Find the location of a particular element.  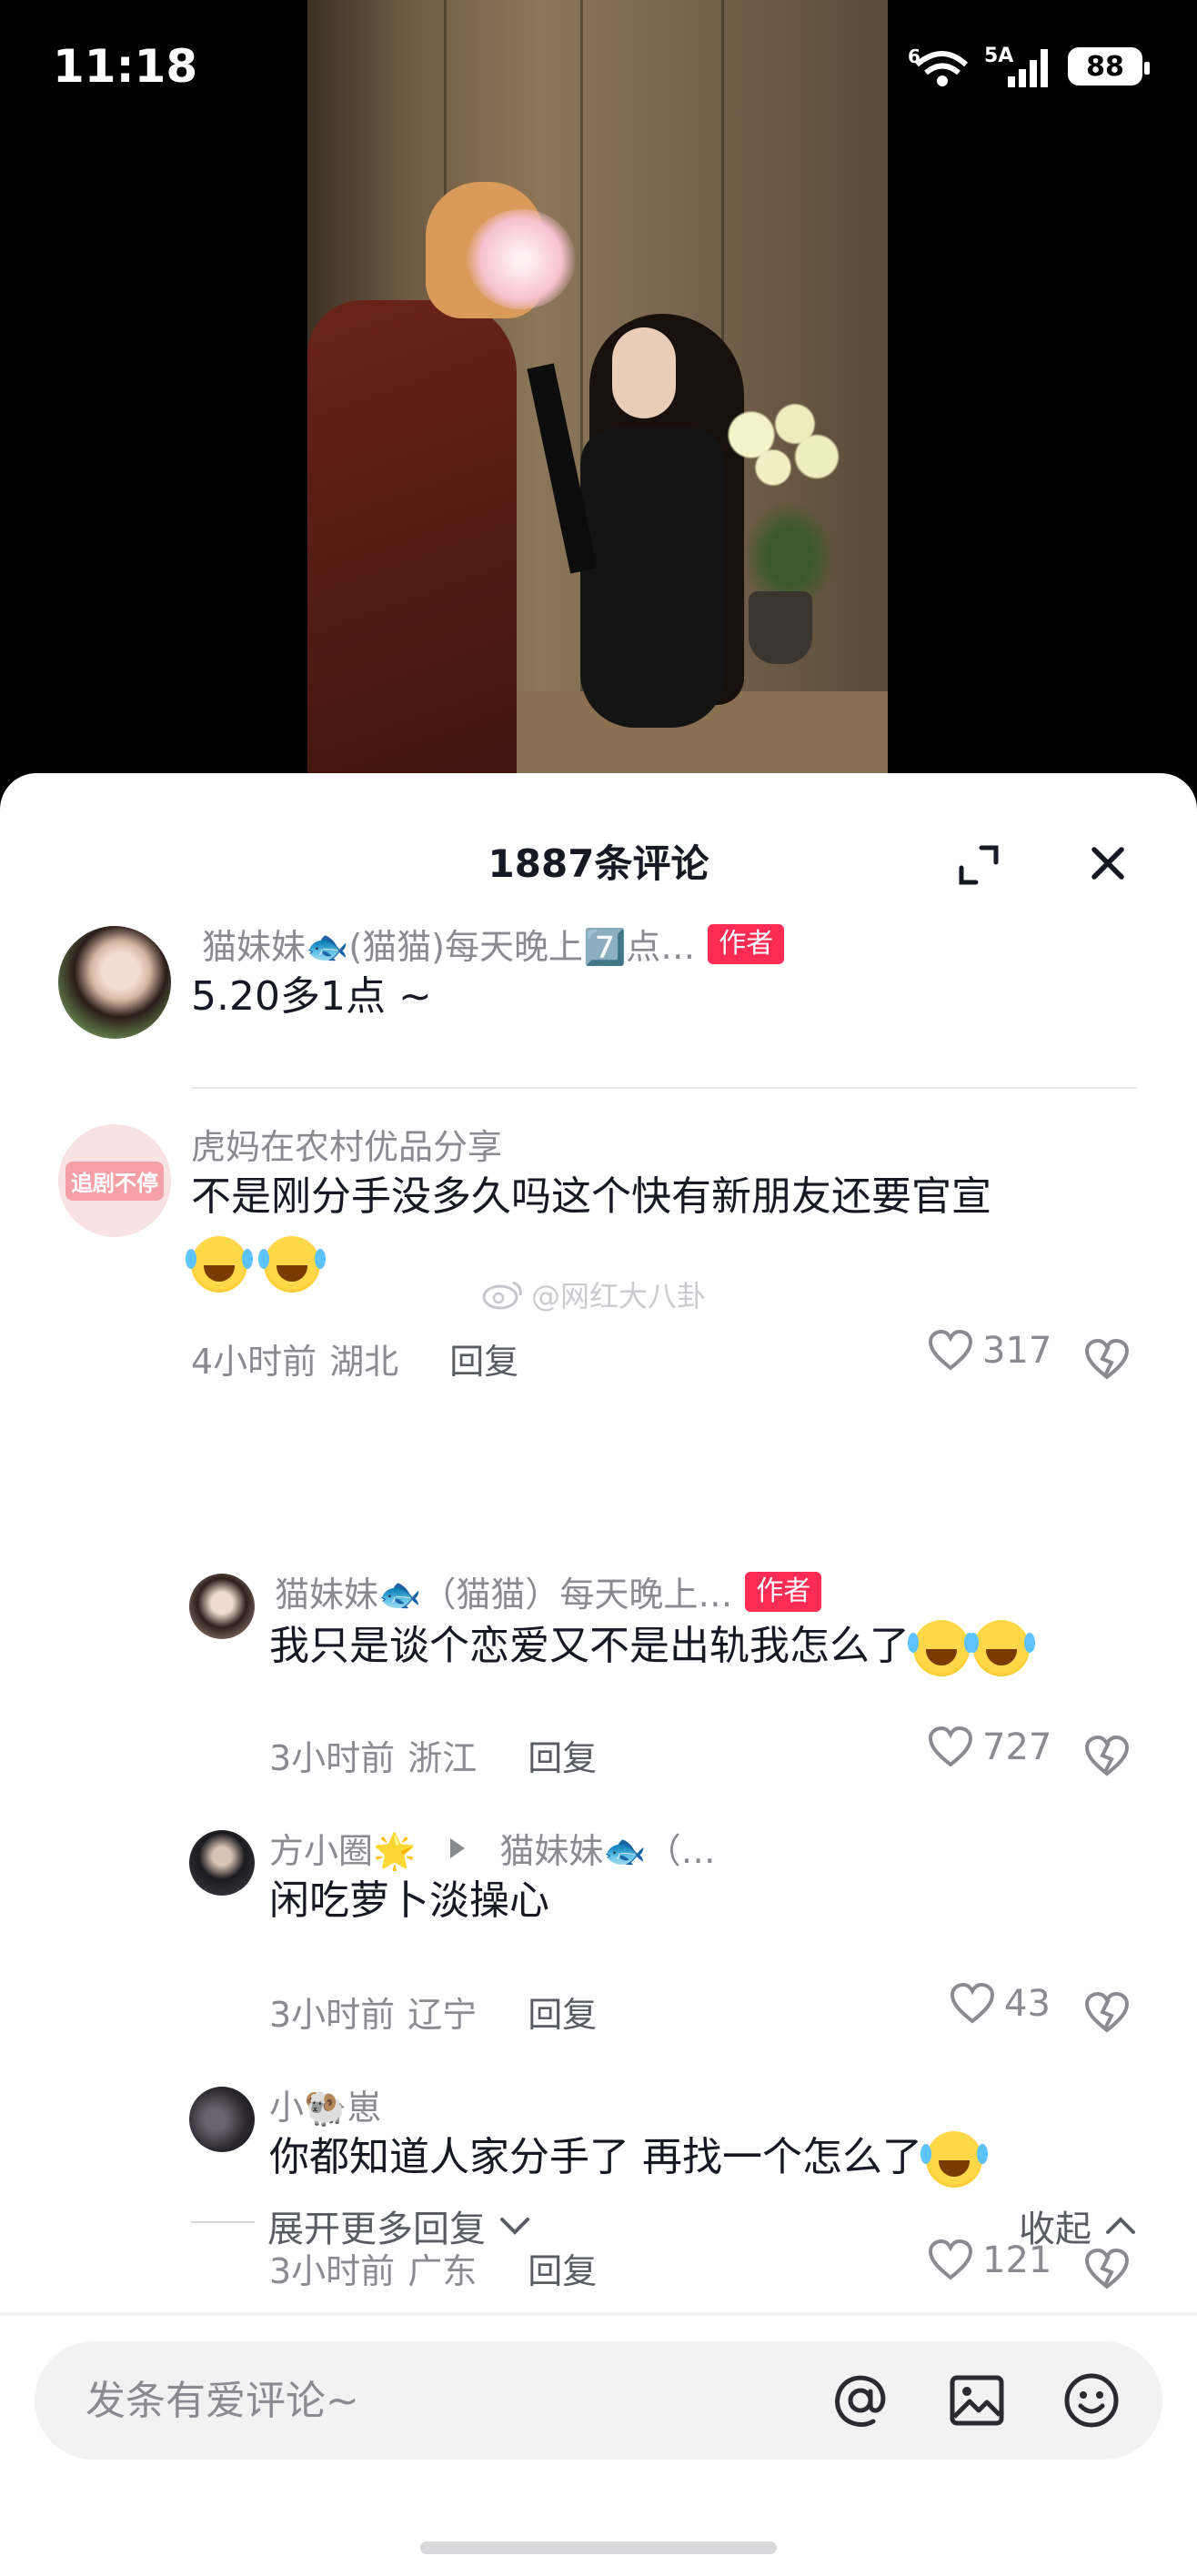

weibo-icon is located at coordinates (502, 1295).